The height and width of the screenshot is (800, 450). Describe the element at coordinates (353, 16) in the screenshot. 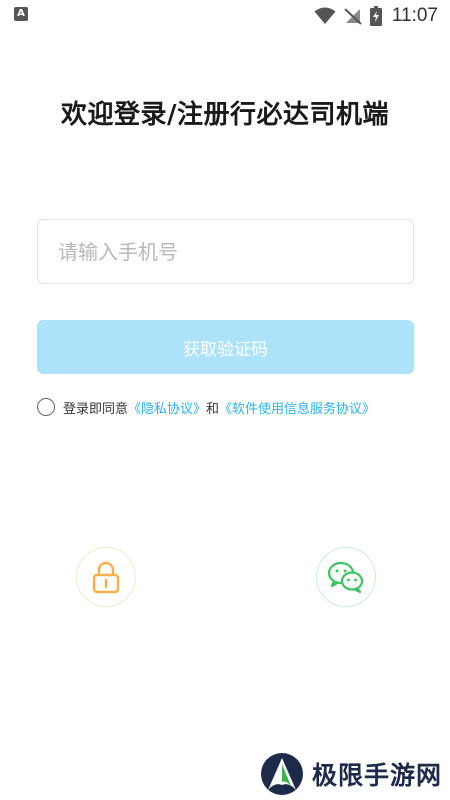

I see `no-signal-icon` at that location.